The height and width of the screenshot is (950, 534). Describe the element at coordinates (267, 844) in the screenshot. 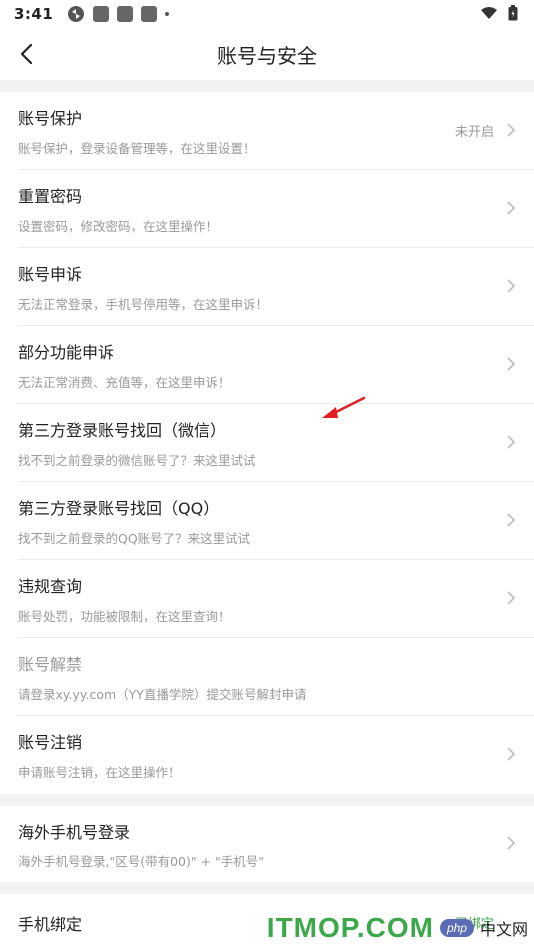

I see `list-item-overseas-login: 海外手机号登录 海外手机号登录,"区号(带有00)" + "手机号"` at that location.